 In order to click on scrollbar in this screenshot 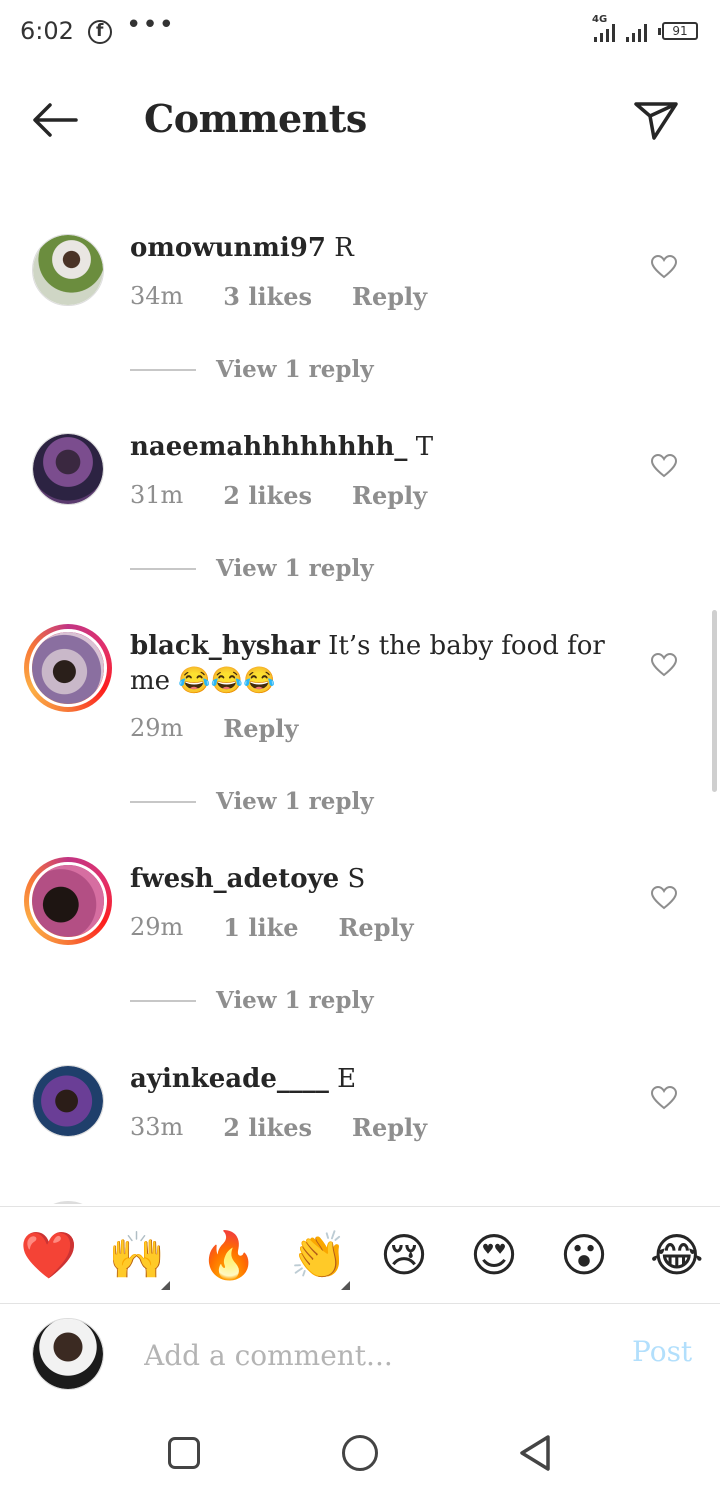, I will do `click(714, 701)`.